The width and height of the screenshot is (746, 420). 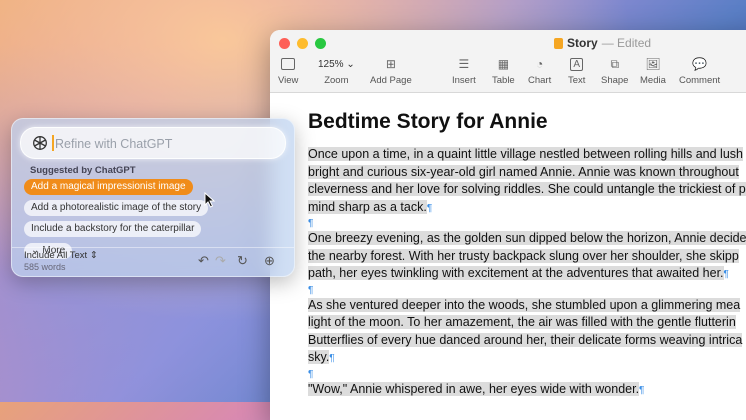 What do you see at coordinates (700, 64) in the screenshot?
I see `comment-icon: 💬` at bounding box center [700, 64].